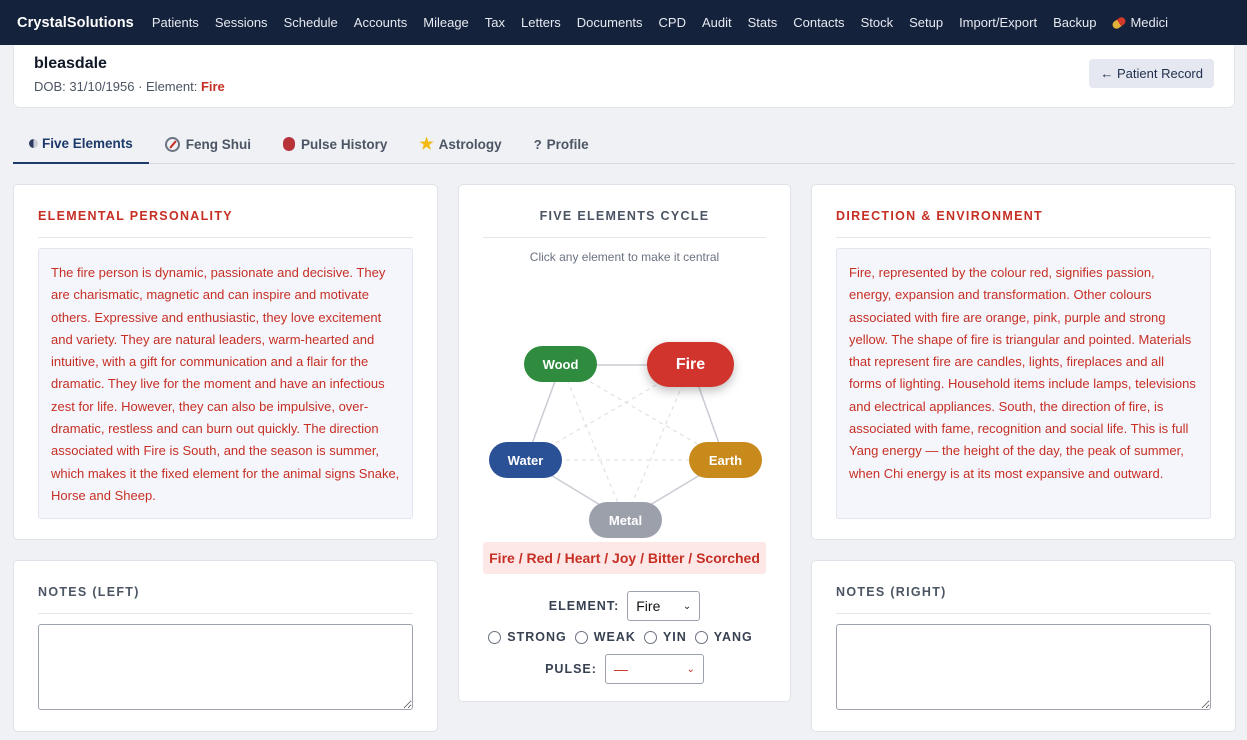 The width and height of the screenshot is (1247, 740). I want to click on nav-schedule: Schedule, so click(311, 22).